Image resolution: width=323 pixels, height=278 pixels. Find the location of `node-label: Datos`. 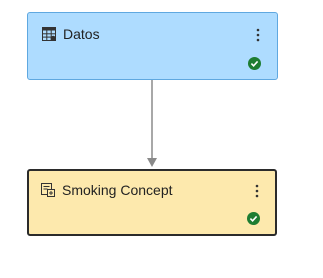

node-label: Datos is located at coordinates (81, 34).